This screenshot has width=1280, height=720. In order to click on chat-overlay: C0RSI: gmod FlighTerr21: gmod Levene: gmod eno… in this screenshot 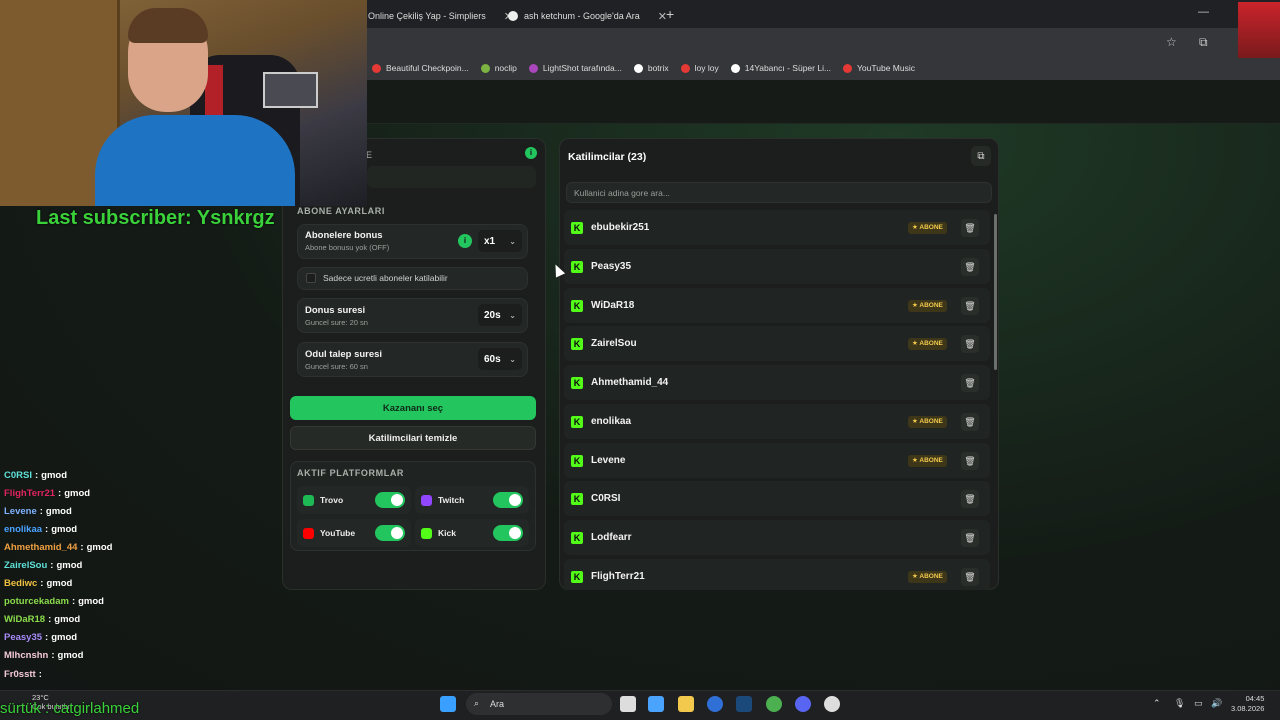, I will do `click(154, 574)`.